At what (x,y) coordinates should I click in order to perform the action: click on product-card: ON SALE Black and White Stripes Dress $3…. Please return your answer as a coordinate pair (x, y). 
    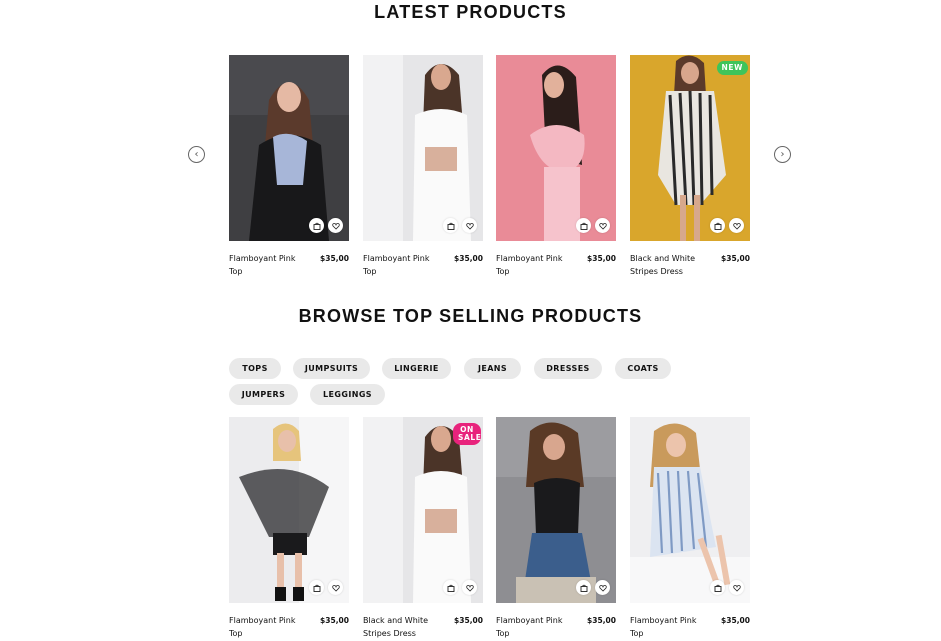
    Looking at the image, I should click on (423, 528).